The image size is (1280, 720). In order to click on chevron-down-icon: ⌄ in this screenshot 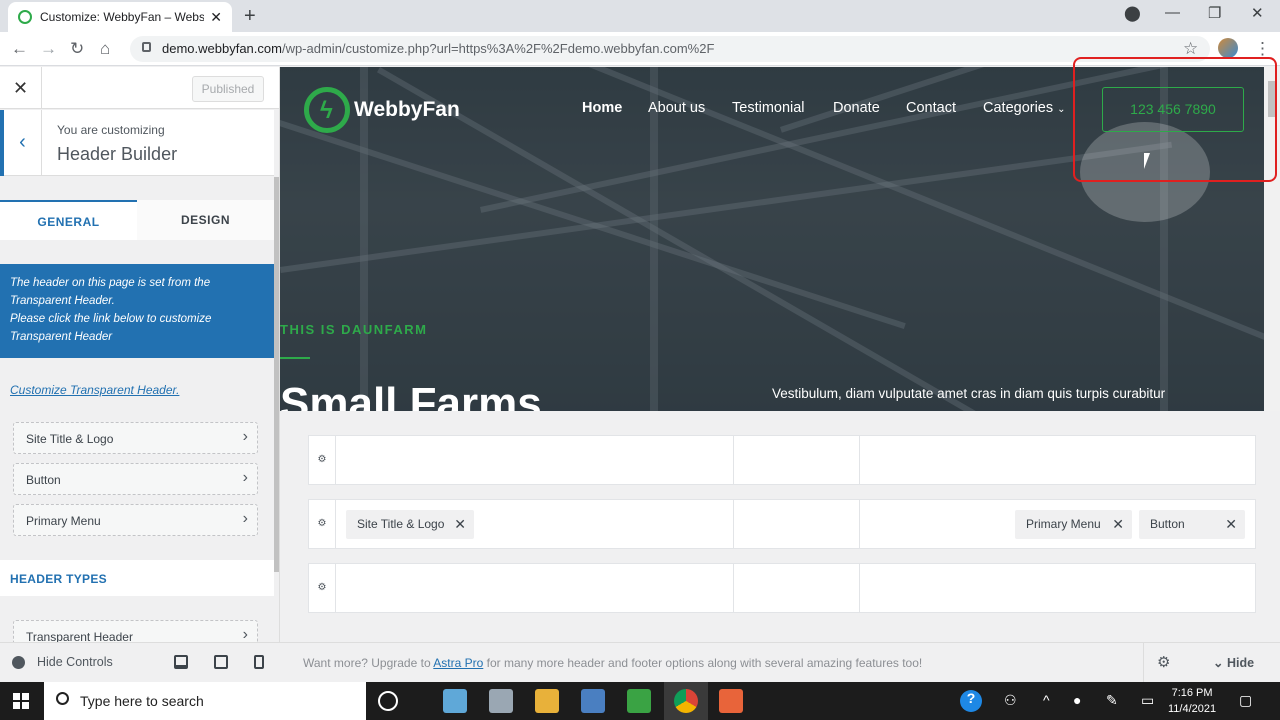, I will do `click(1061, 109)`.